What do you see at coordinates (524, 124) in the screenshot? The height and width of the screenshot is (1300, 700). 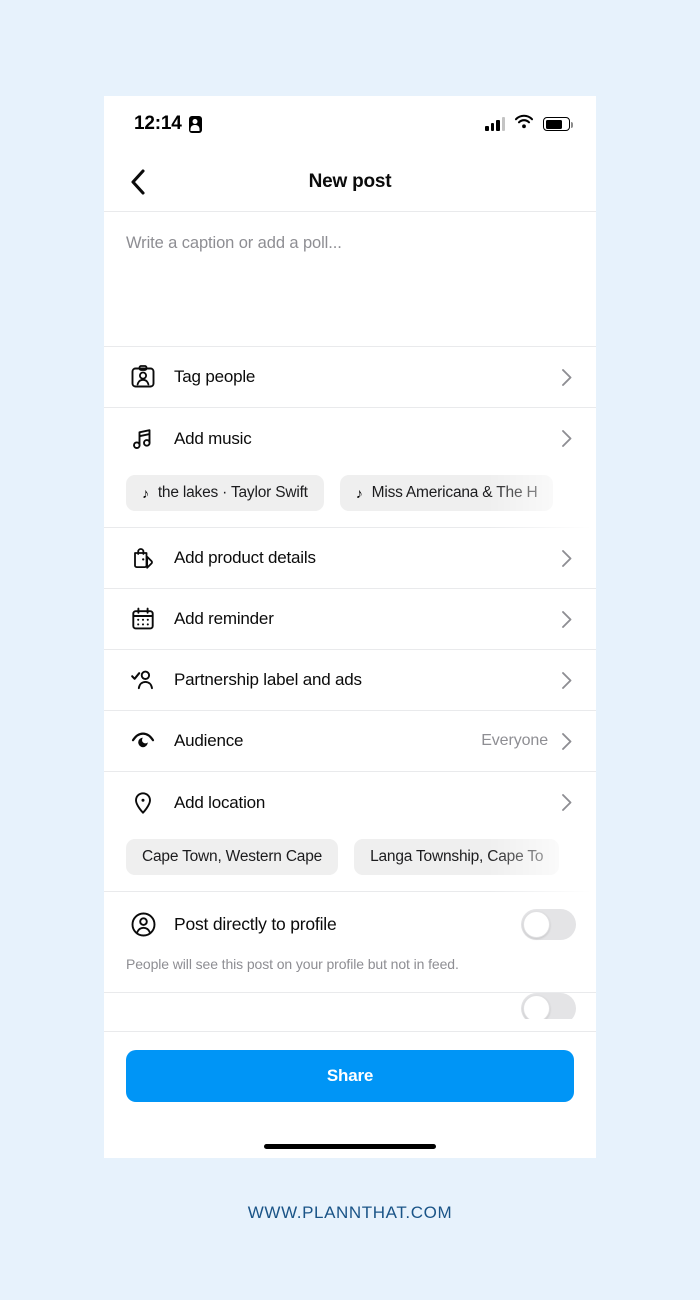 I see `wifi-icon` at bounding box center [524, 124].